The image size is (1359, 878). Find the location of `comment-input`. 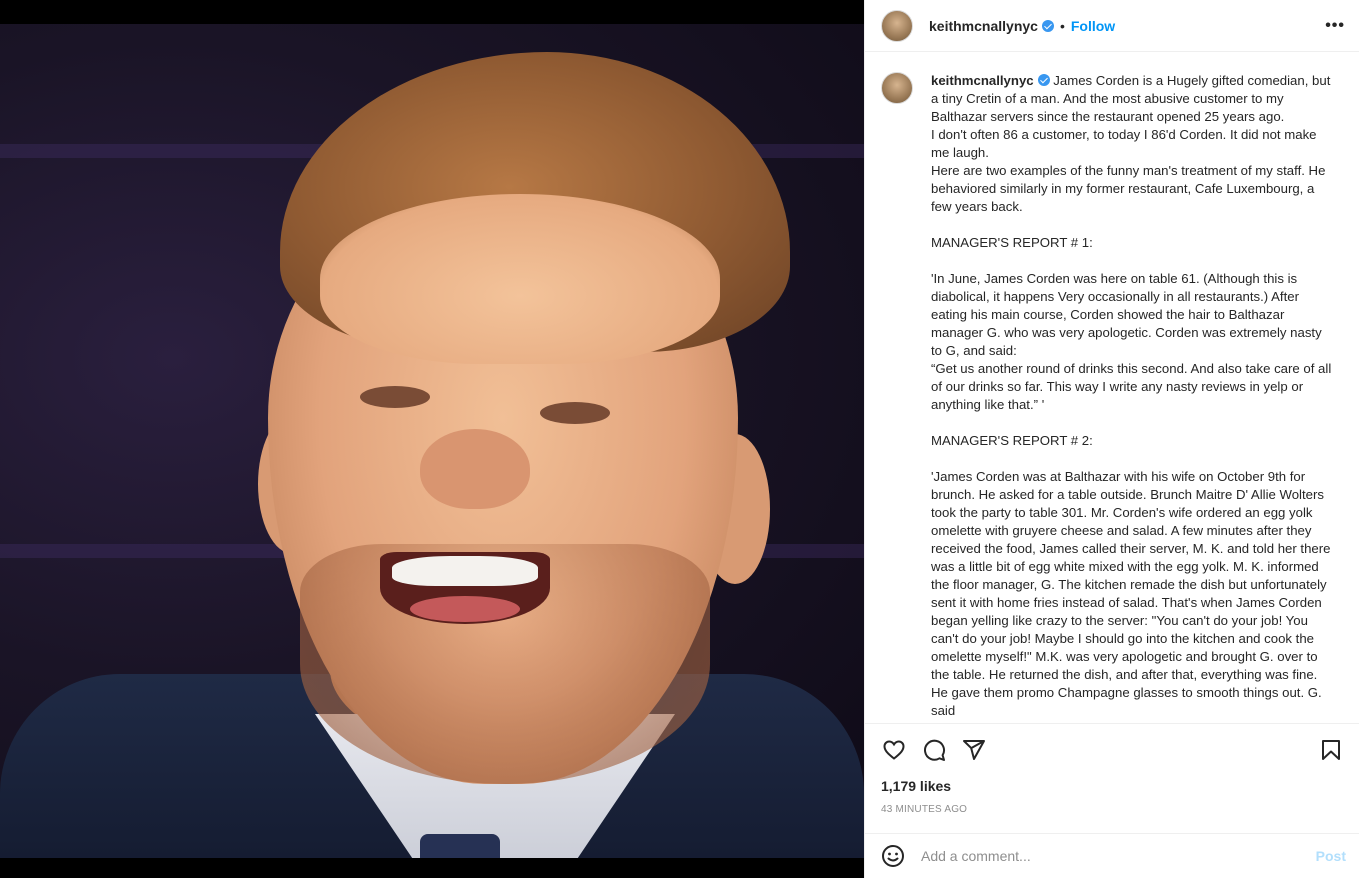

comment-input is located at coordinates (1118, 856).